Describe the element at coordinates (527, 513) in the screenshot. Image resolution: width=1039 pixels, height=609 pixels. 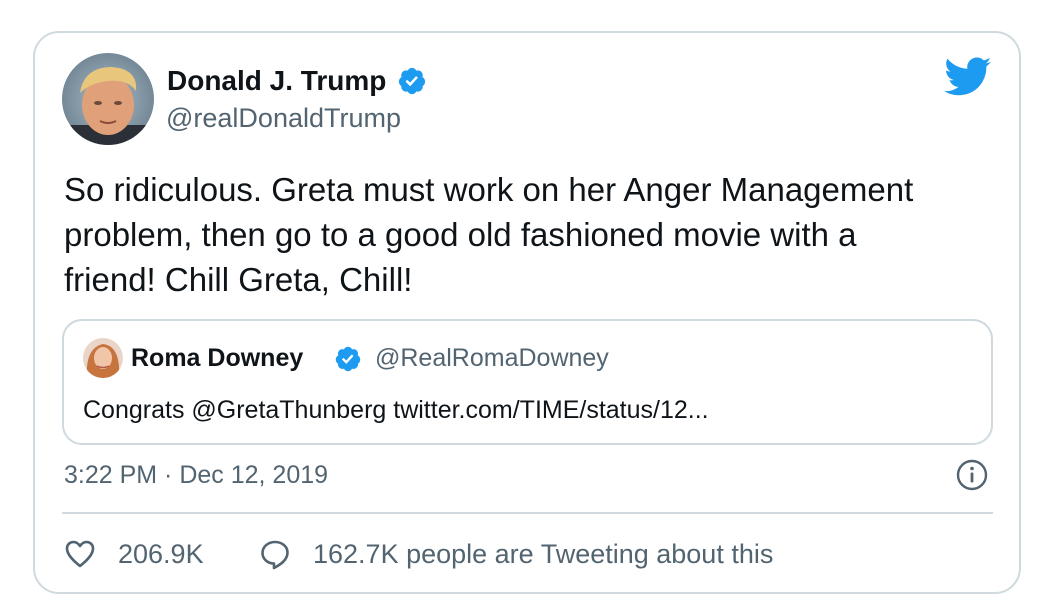
I see `divider` at that location.